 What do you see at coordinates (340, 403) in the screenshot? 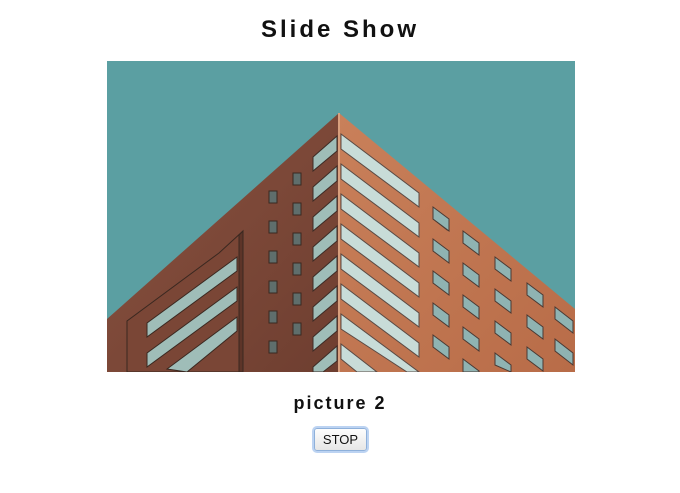
I see `slide-caption: picture 2` at bounding box center [340, 403].